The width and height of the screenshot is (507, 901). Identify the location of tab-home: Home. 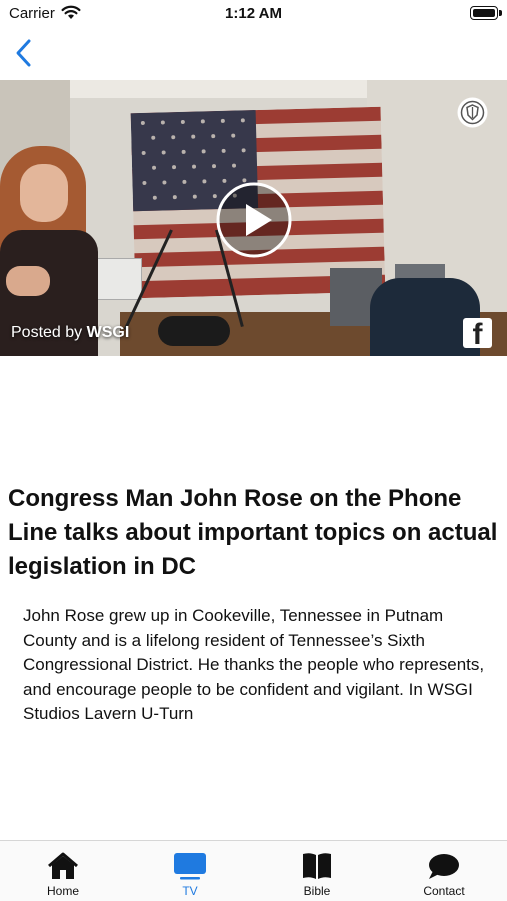
(63, 871).